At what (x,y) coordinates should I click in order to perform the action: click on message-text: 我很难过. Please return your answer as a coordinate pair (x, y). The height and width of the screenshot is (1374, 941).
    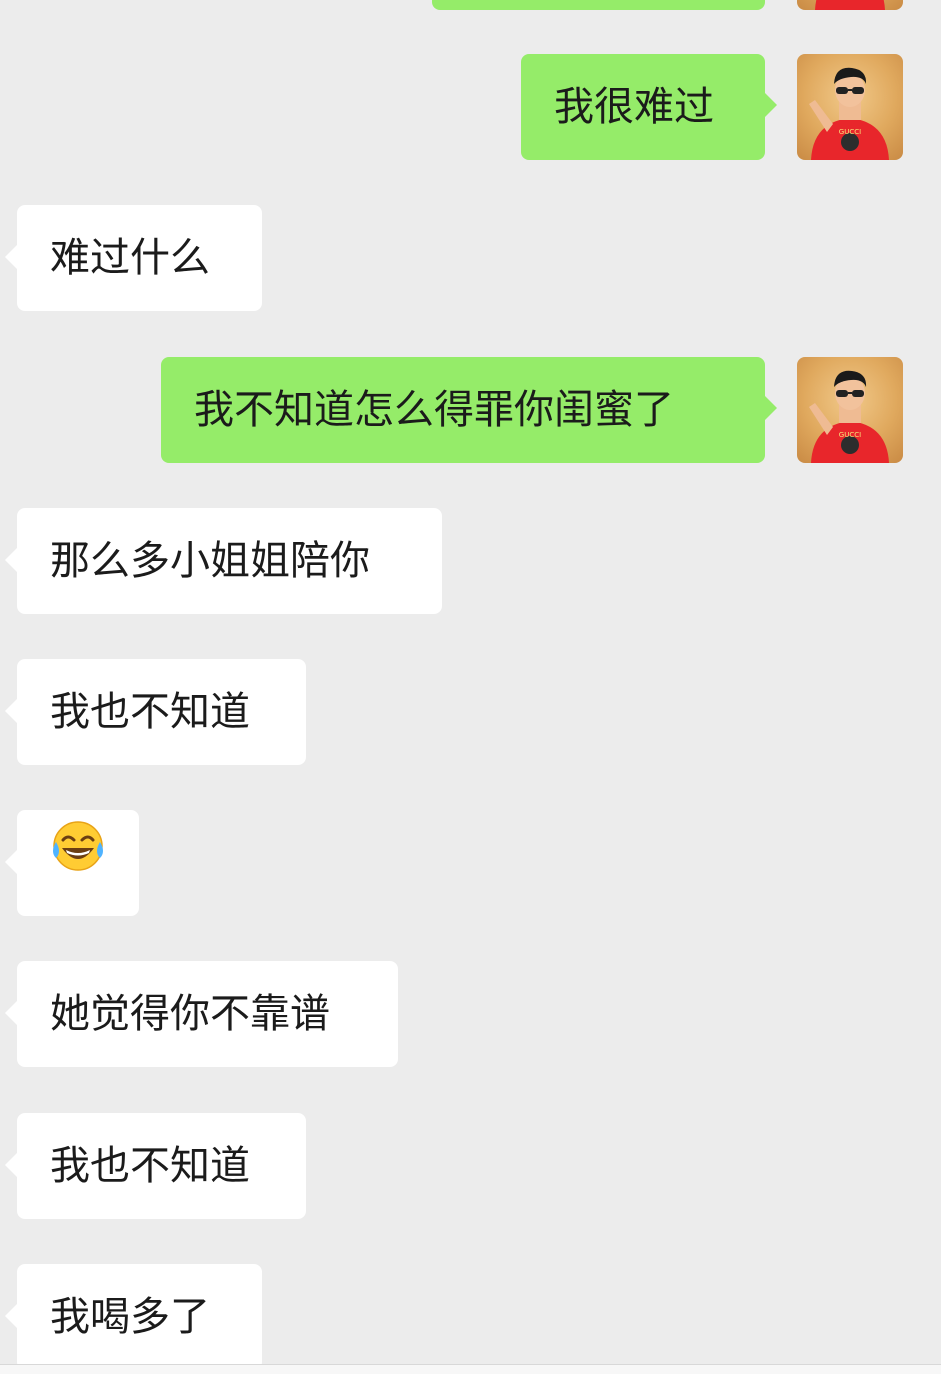
    Looking at the image, I should click on (634, 107).